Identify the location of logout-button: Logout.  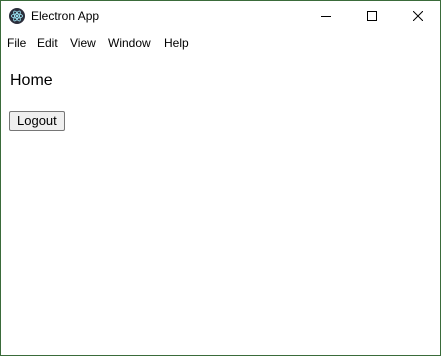
(37, 121).